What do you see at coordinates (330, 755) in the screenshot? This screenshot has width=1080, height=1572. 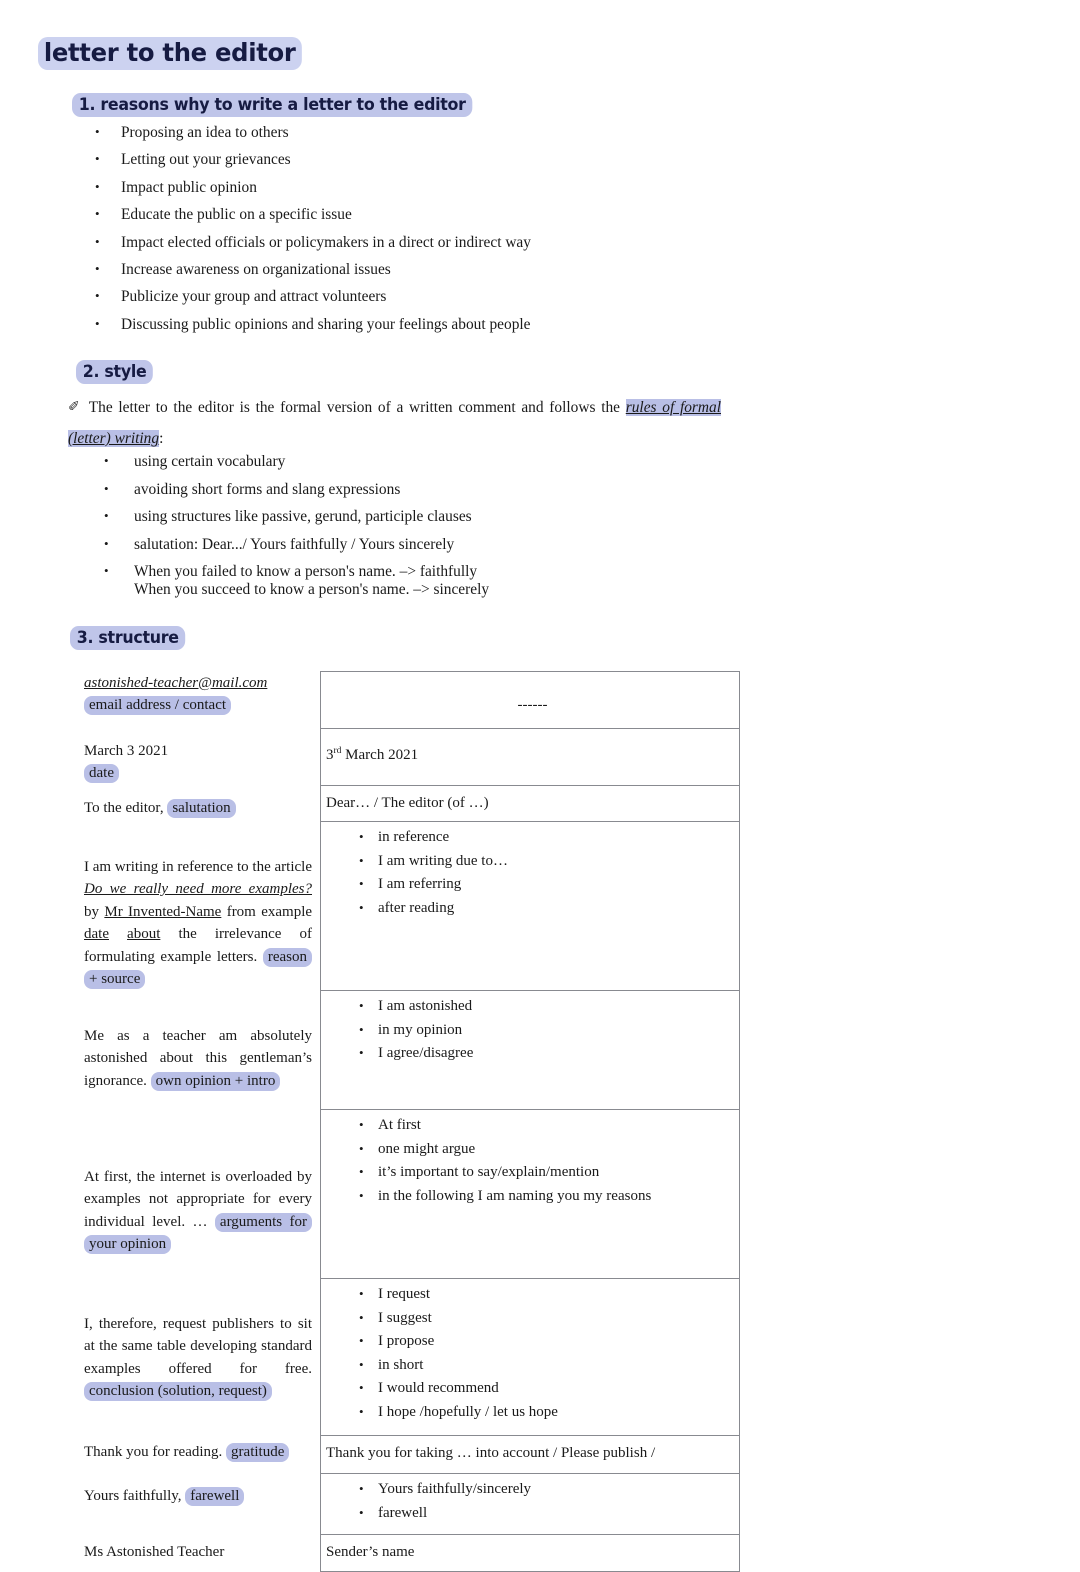 I see `date-day: 3` at bounding box center [330, 755].